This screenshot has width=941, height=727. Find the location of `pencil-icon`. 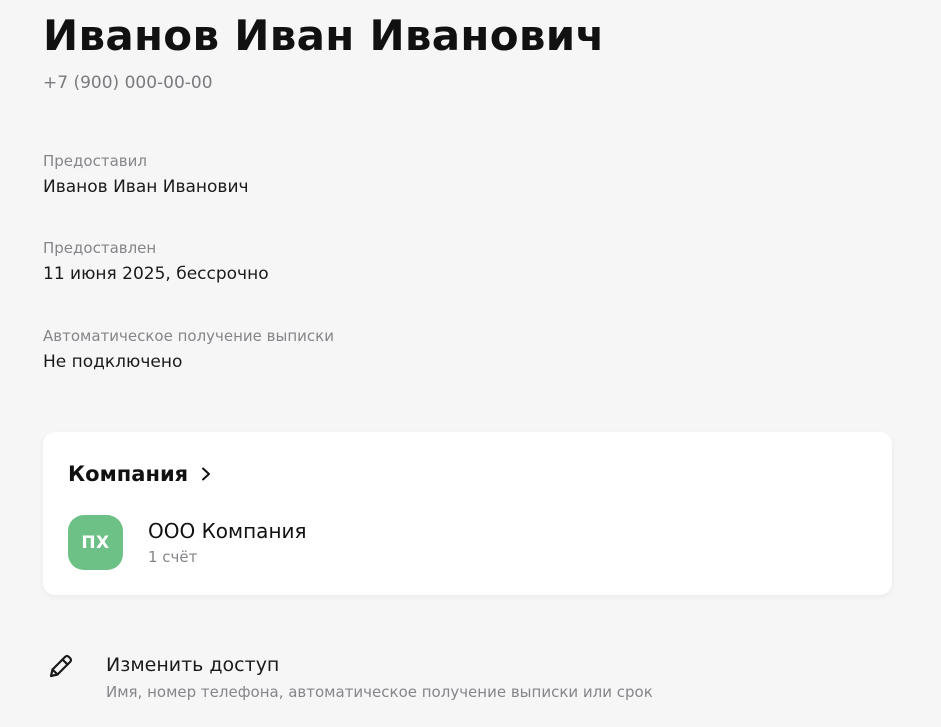

pencil-icon is located at coordinates (61, 666).